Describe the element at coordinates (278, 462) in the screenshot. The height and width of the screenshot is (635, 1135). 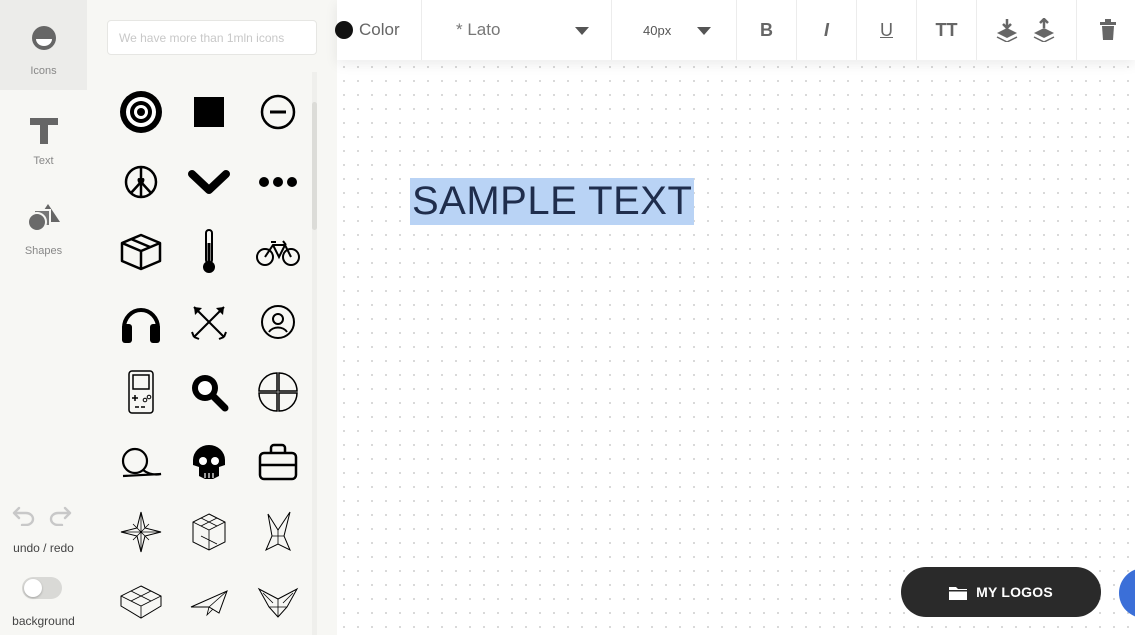
I see `briefcase-icon` at that location.